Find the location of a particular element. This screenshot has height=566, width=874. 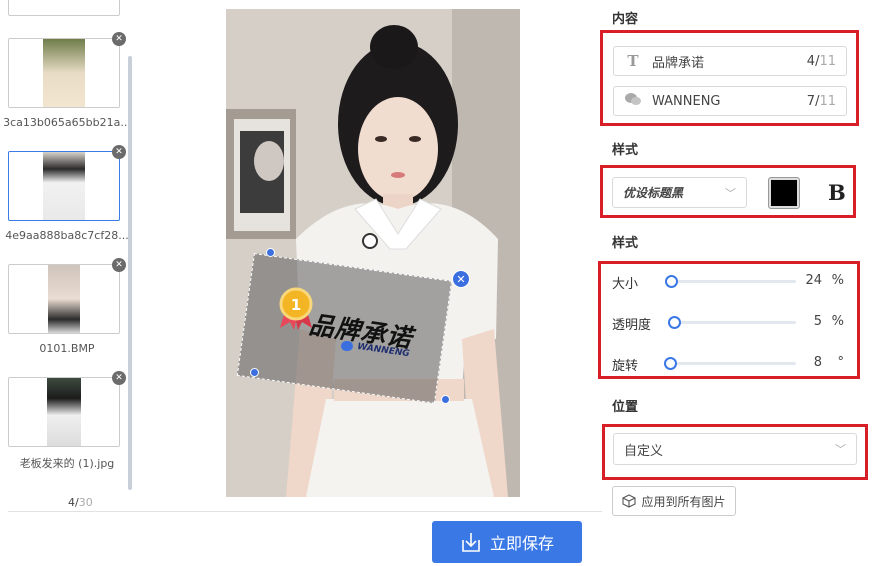

slider-label: 大小 is located at coordinates (625, 284).